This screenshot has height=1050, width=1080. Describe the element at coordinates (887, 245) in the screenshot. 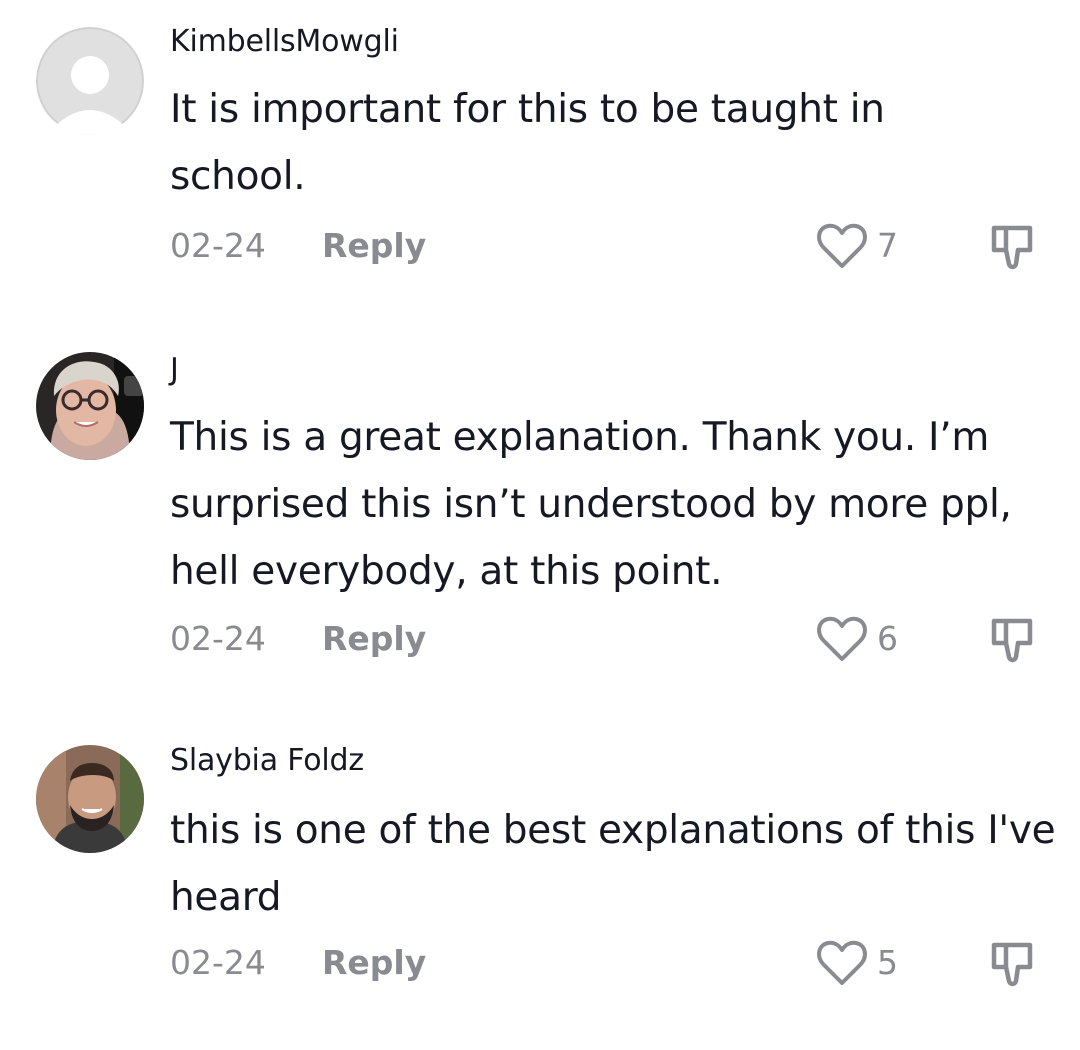

I see `like-count: 7` at that location.